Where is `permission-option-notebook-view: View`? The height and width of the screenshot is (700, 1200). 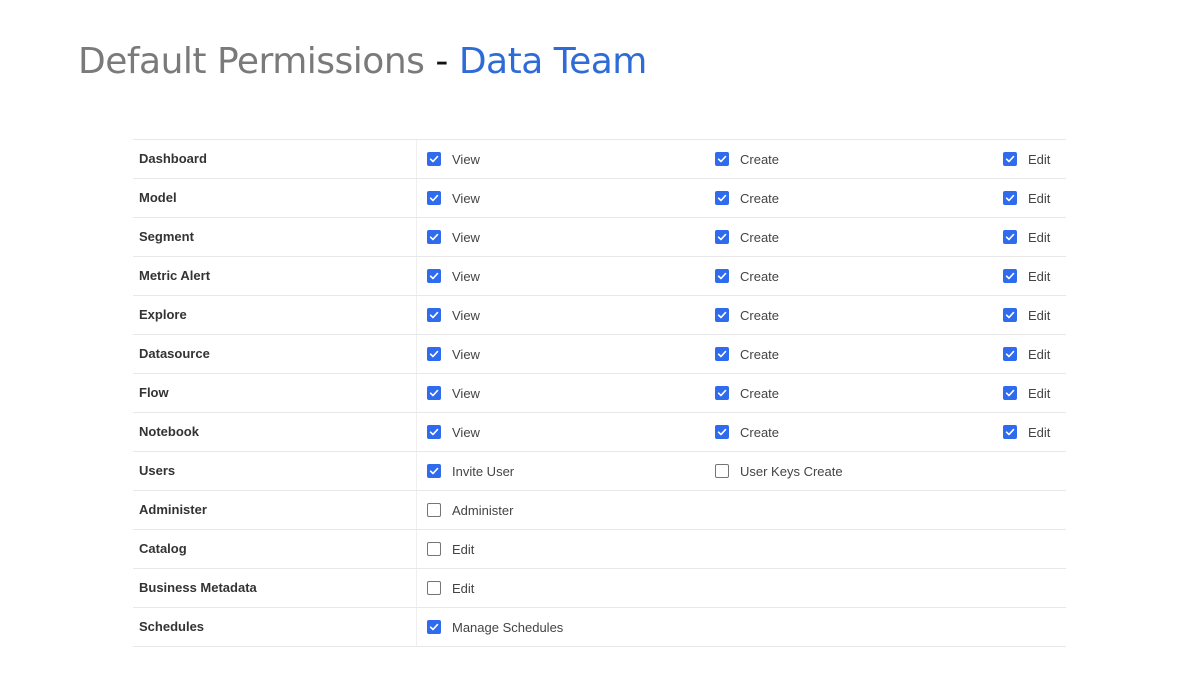 permission-option-notebook-view: View is located at coordinates (453, 432).